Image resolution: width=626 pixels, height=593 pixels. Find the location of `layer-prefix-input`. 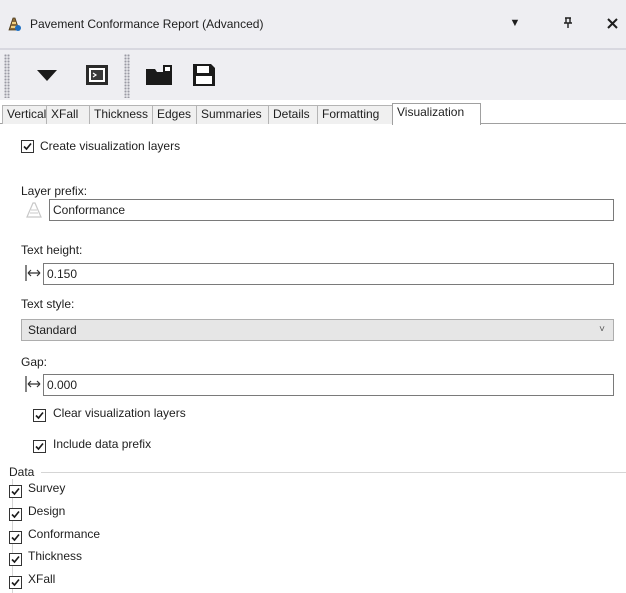

layer-prefix-input is located at coordinates (331, 210).